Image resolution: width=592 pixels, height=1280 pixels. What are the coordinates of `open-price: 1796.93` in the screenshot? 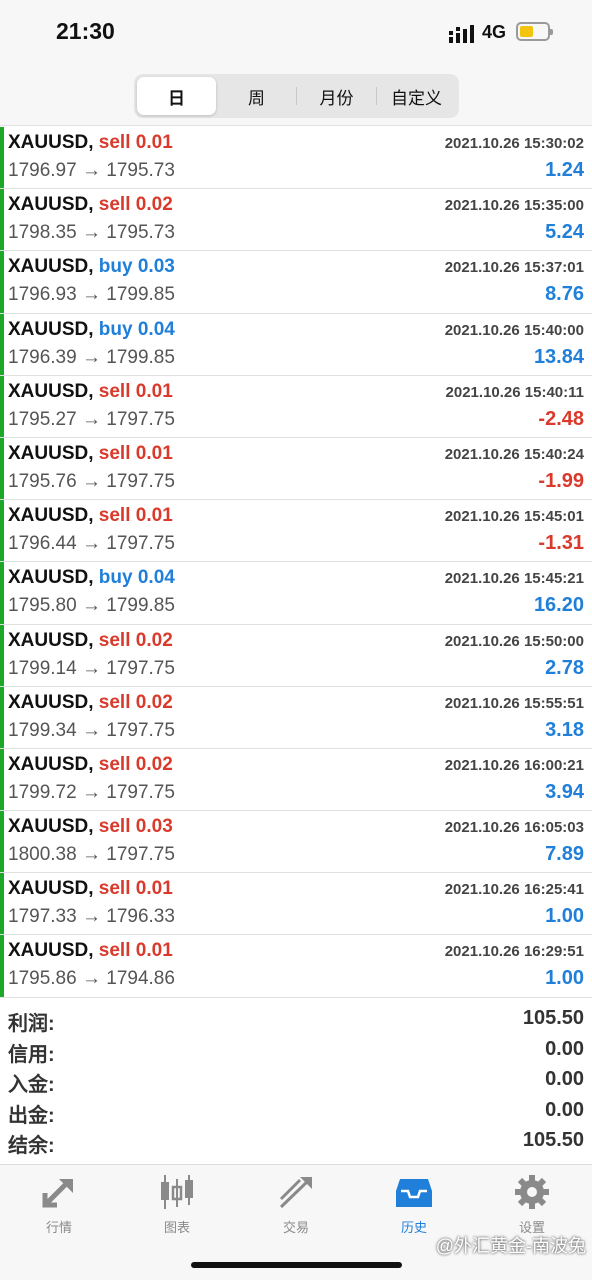 It's located at (42, 295).